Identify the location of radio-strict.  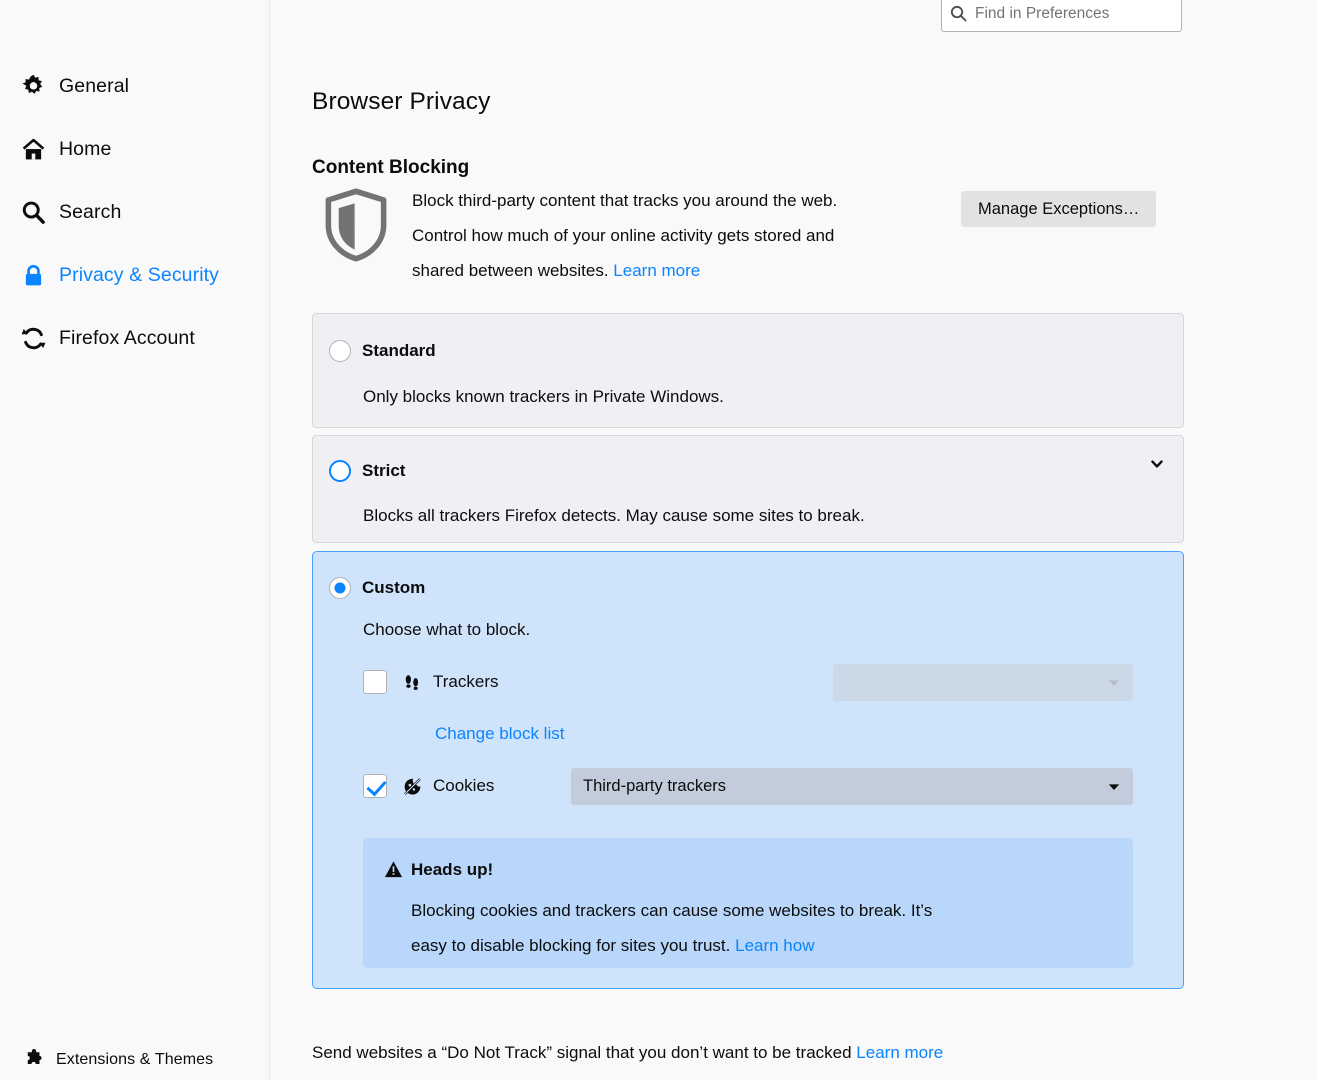
(340, 471).